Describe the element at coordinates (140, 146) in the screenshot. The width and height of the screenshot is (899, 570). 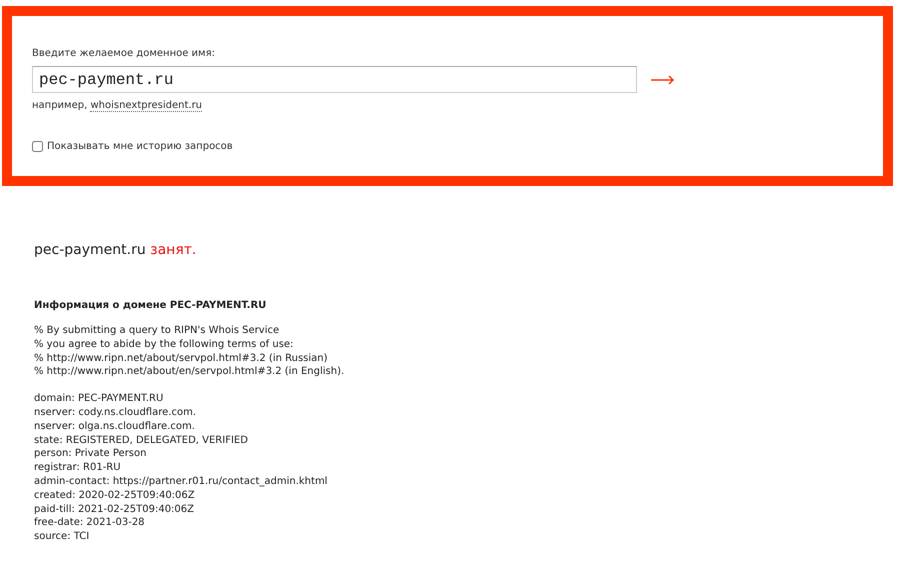
I see `history-label: Показывать мне историю запросов` at that location.